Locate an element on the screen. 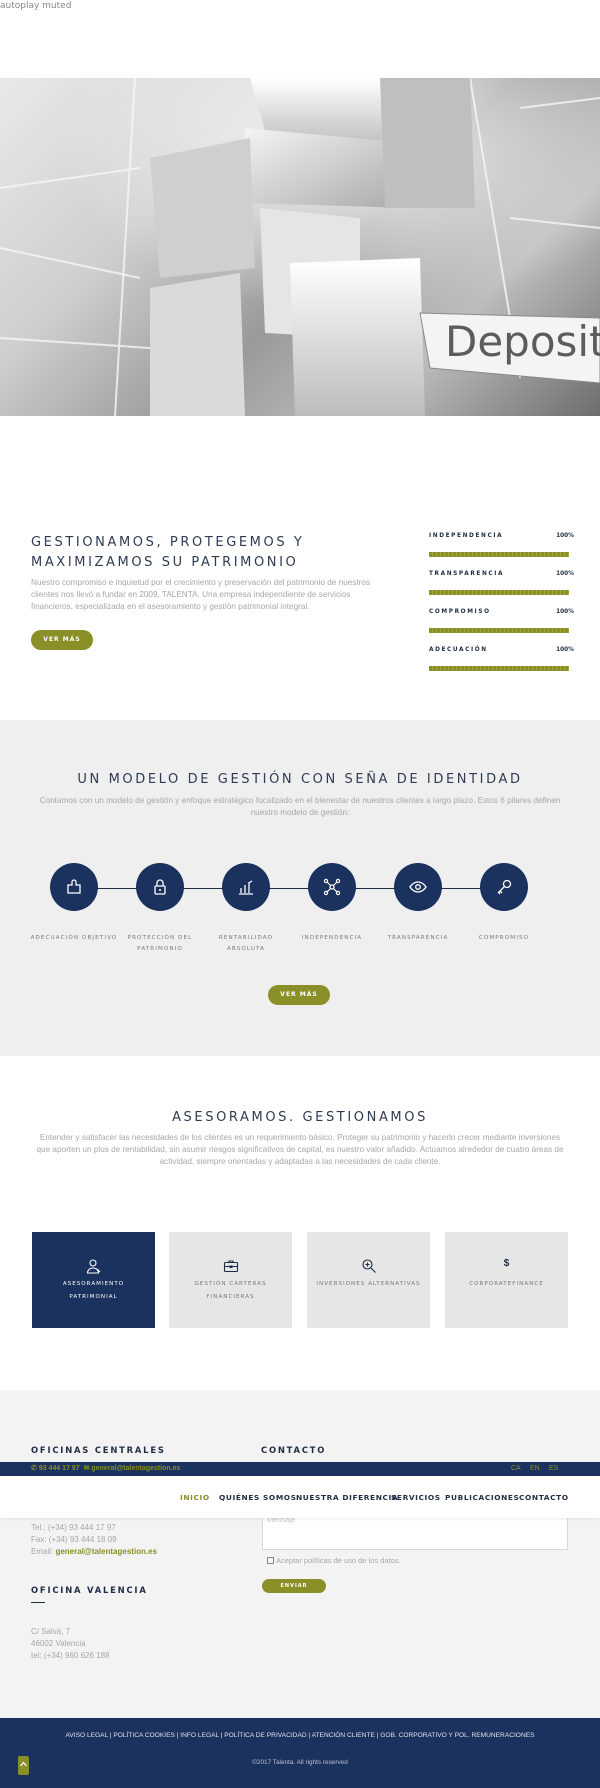 This screenshot has width=600, height=1788. contact-heading: CONTACTO is located at coordinates (294, 1450).